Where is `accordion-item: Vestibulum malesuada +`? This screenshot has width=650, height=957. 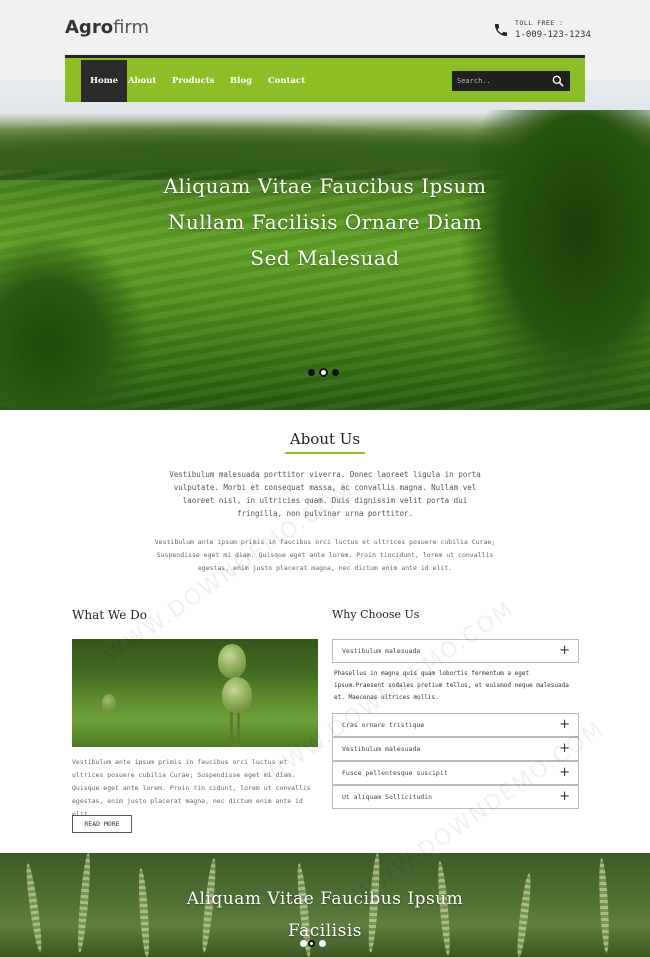 accordion-item: Vestibulum malesuada + is located at coordinates (455, 749).